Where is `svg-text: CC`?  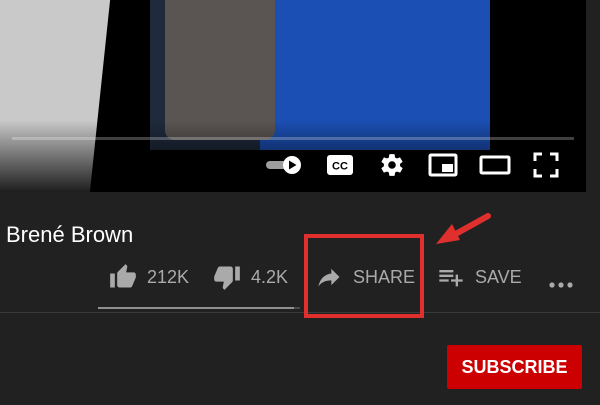
svg-text: CC is located at coordinates (340, 167).